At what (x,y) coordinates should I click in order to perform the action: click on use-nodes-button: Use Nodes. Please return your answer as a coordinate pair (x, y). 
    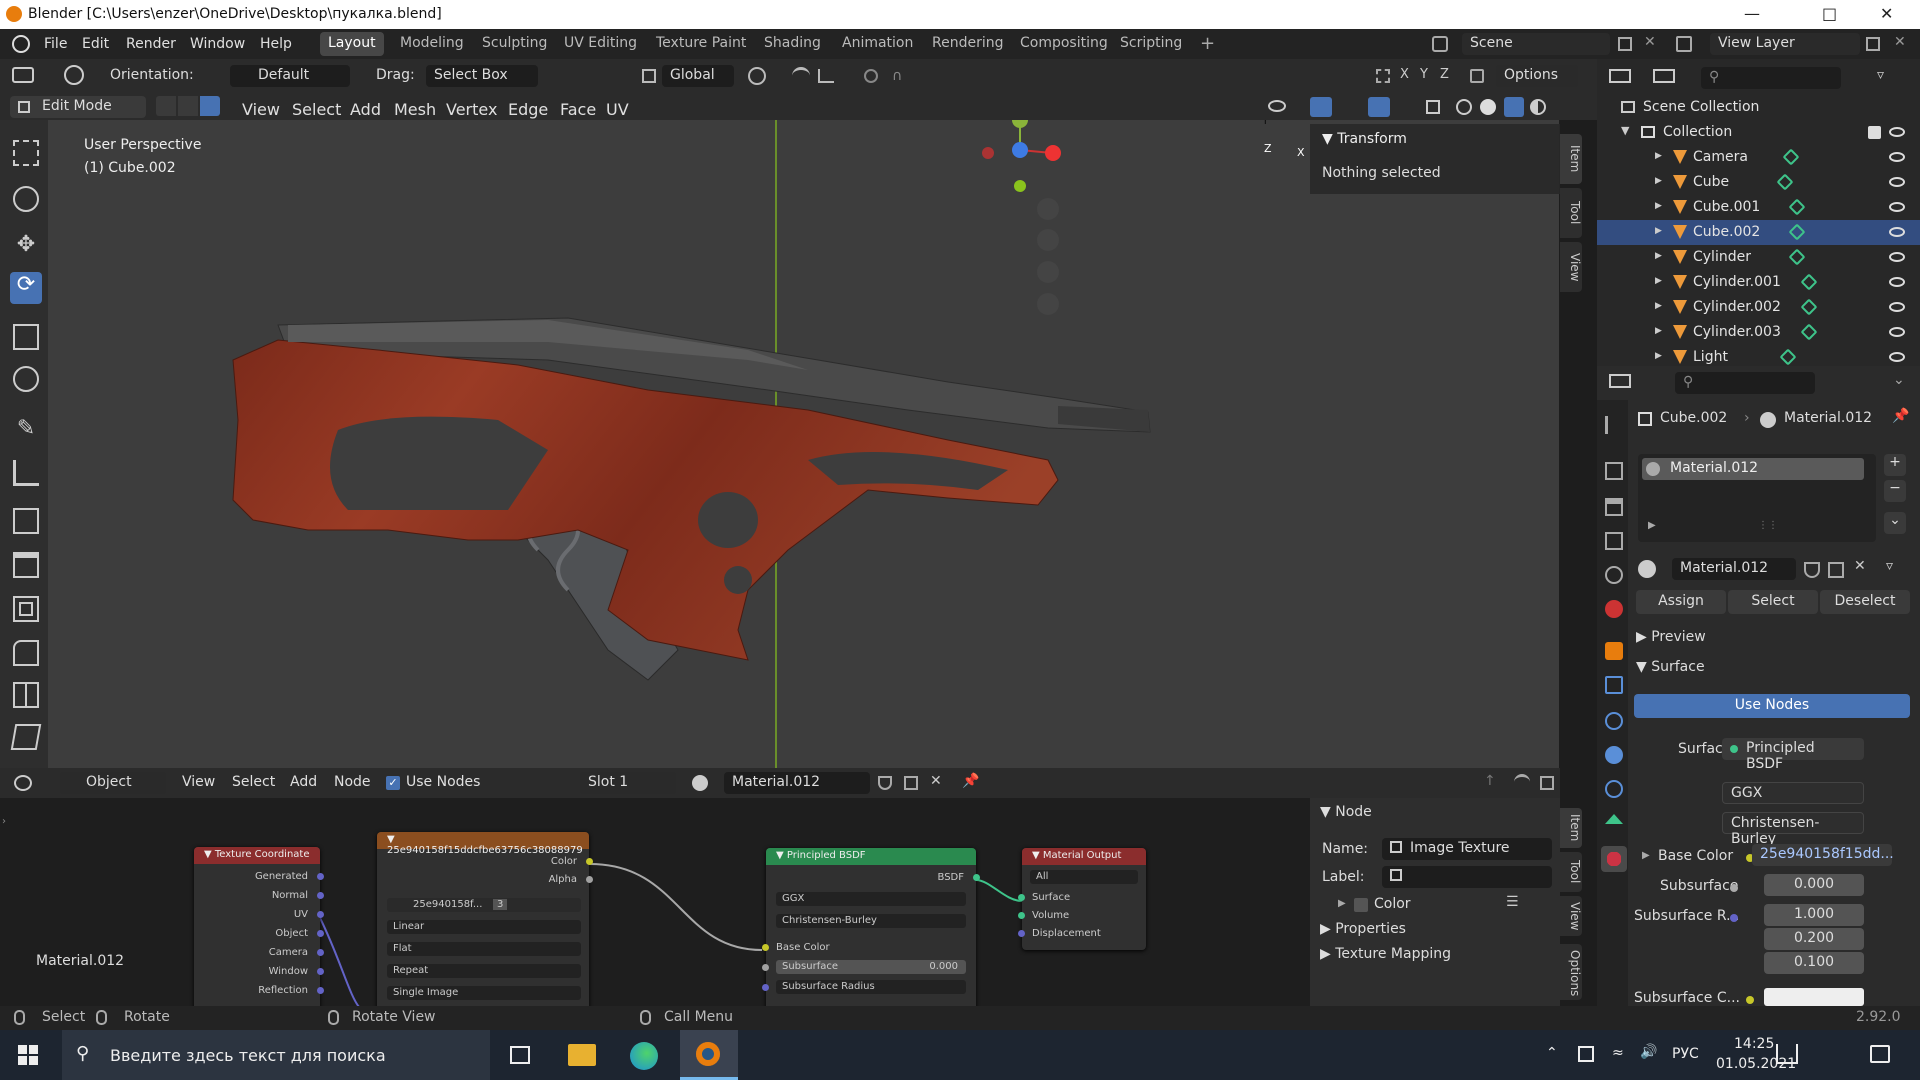
    Looking at the image, I should click on (1772, 706).